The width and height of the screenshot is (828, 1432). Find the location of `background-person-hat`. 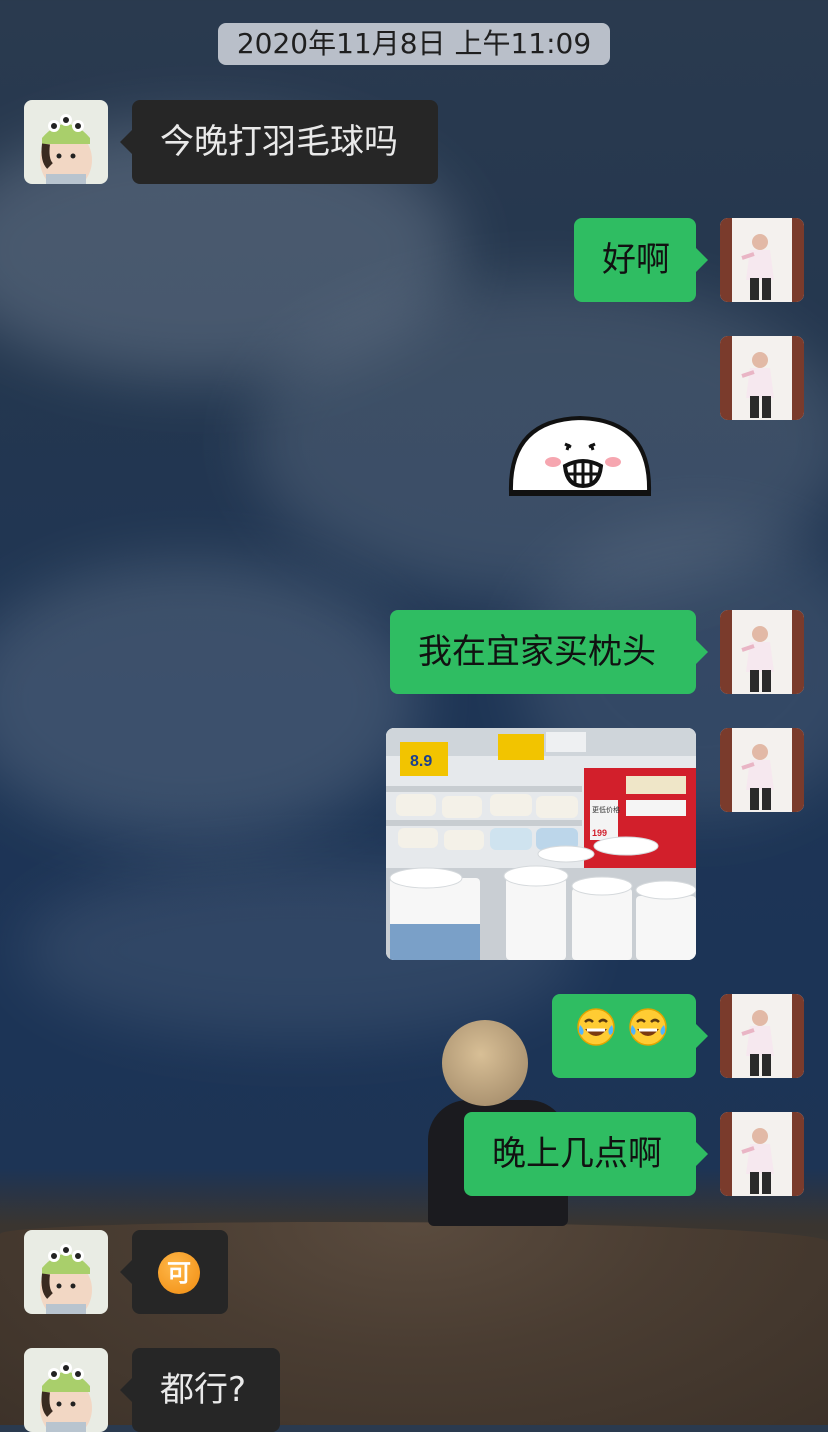

background-person-hat is located at coordinates (485, 1063).